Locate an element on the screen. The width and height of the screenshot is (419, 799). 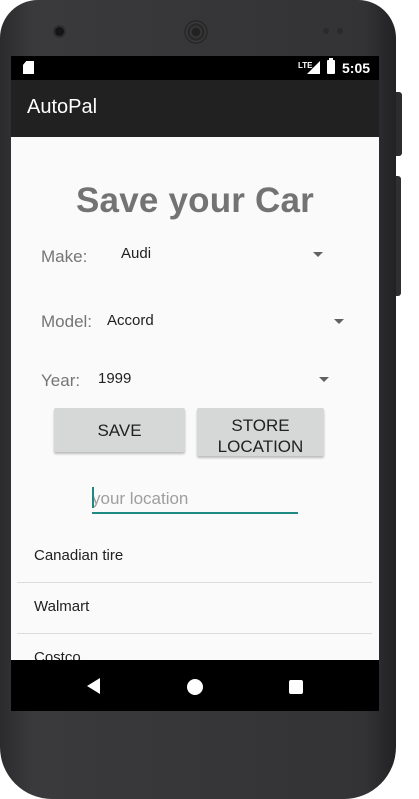
light-sensor is located at coordinates (340, 31).